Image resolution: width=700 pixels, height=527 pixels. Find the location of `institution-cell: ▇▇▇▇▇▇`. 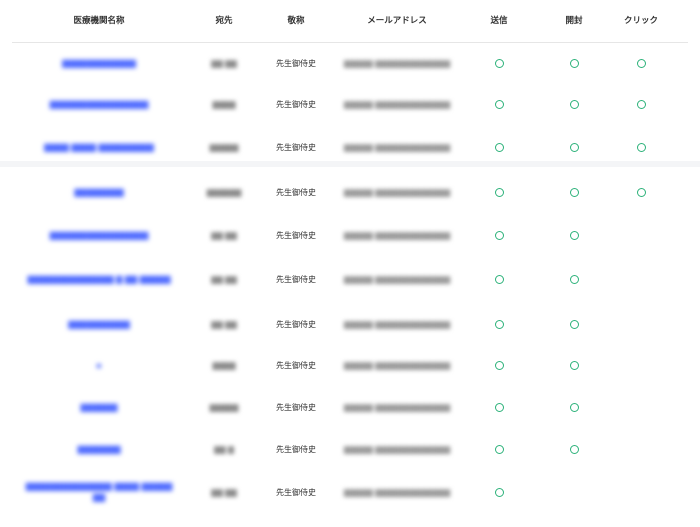

institution-cell: ▇▇▇▇▇▇ is located at coordinates (99, 407).